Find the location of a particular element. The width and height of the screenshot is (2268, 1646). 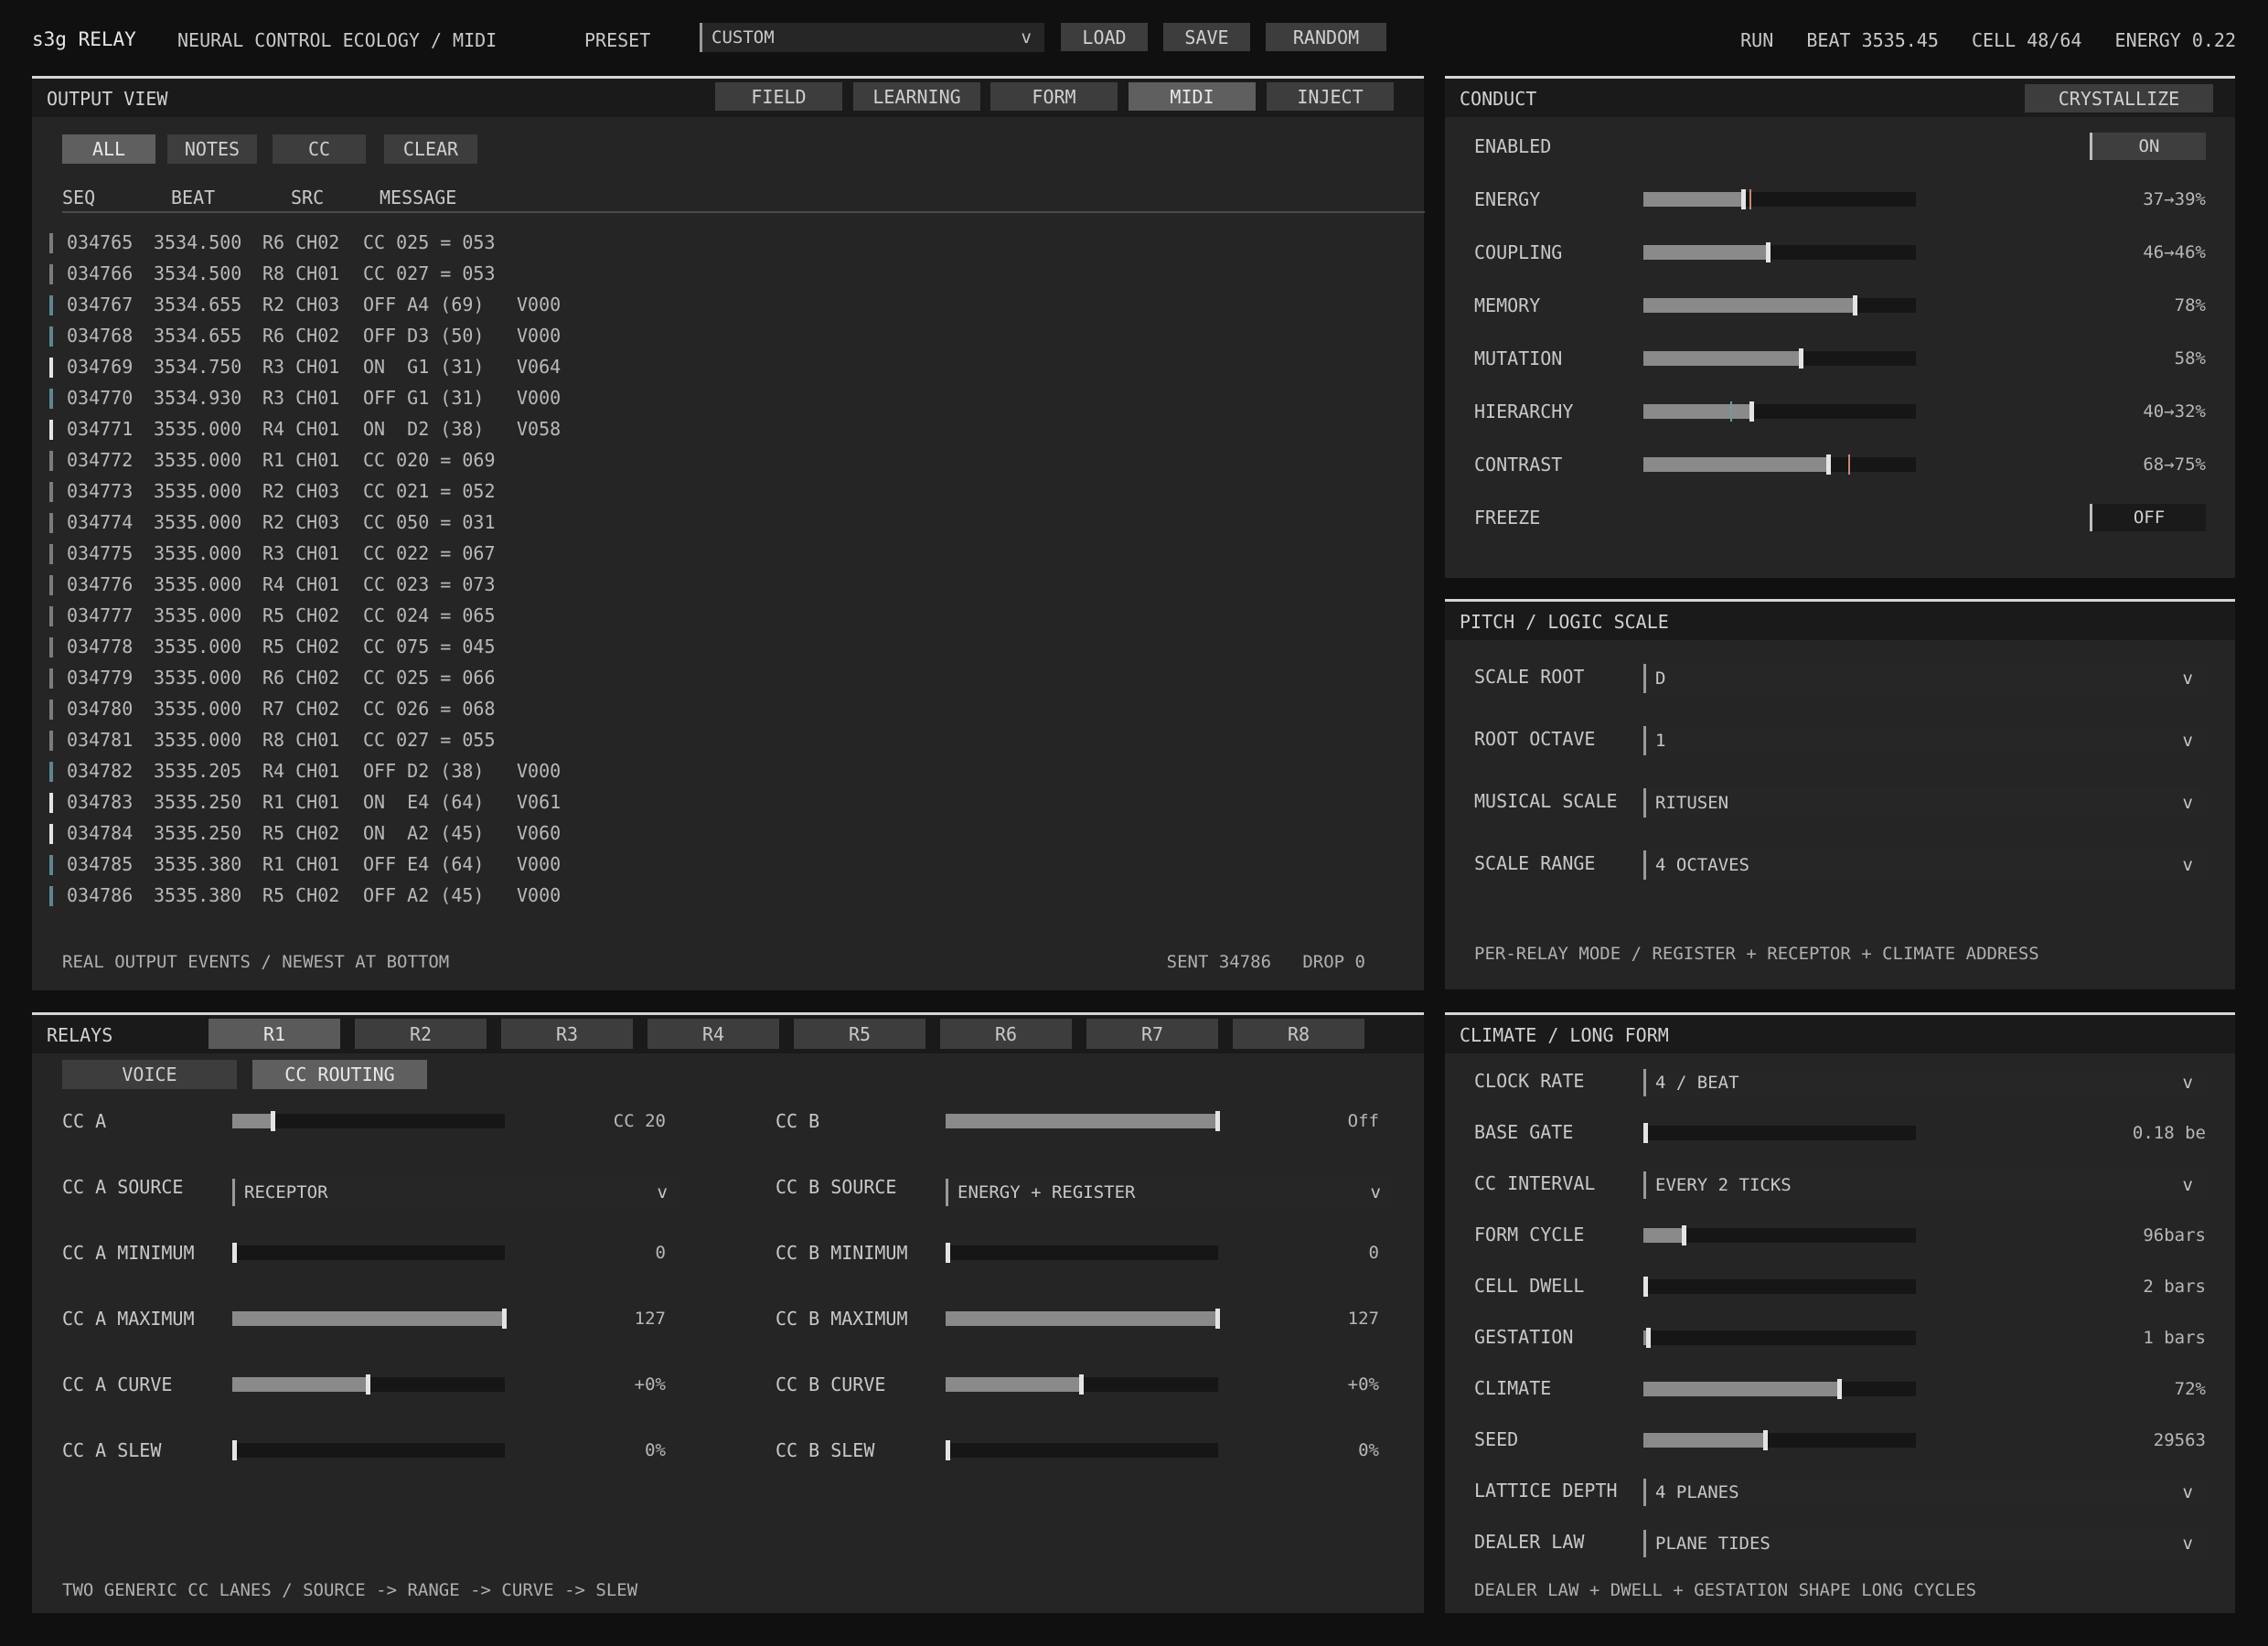

conduct-value-energy: 37→39% is located at coordinates (2174, 199).